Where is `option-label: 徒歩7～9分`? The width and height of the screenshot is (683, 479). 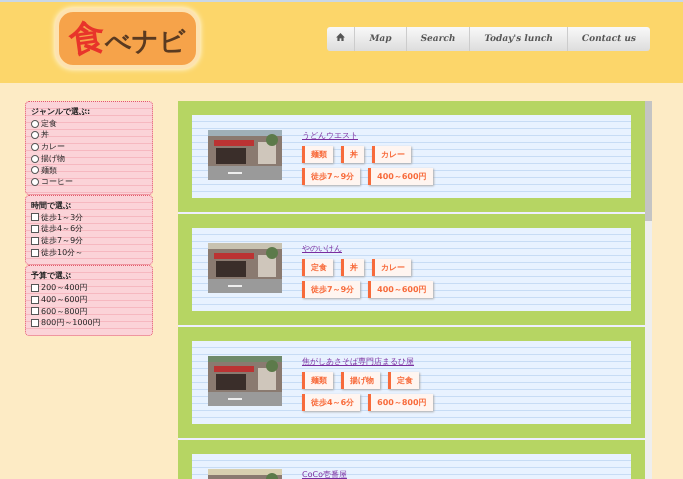
option-label: 徒歩7～9分 is located at coordinates (62, 241).